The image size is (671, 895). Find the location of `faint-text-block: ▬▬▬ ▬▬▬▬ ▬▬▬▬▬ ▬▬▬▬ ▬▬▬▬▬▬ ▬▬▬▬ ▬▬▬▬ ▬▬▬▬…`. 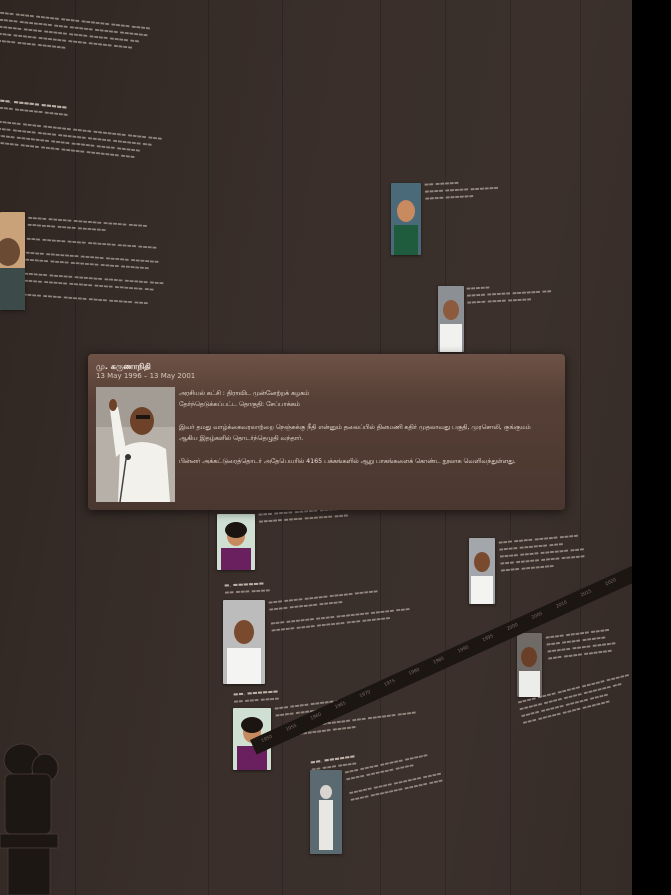

faint-text-block: ▬▬▬ ▬▬▬▬ ▬▬▬▬▬ ▬▬▬▬ ▬▬▬▬▬▬ ▬▬▬▬ ▬▬▬▬ ▬▬▬▬… is located at coordinates (75, 31).